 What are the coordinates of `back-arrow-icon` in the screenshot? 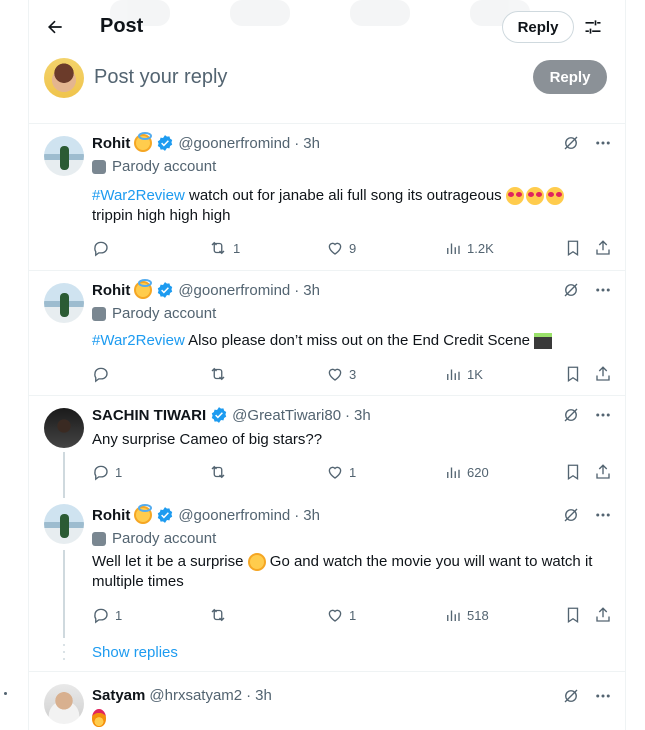 It's located at (55, 27).